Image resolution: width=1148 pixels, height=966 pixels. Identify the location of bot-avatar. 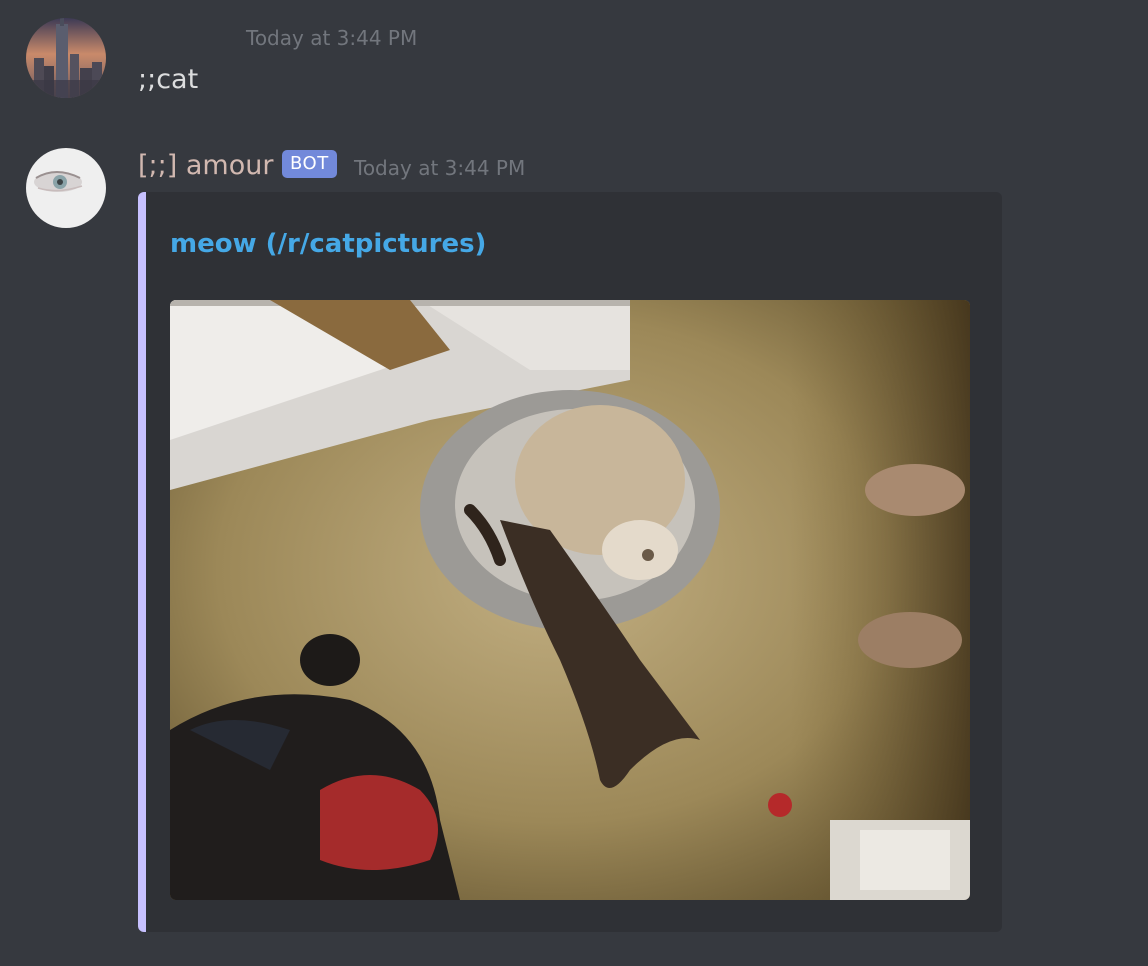
(66, 188).